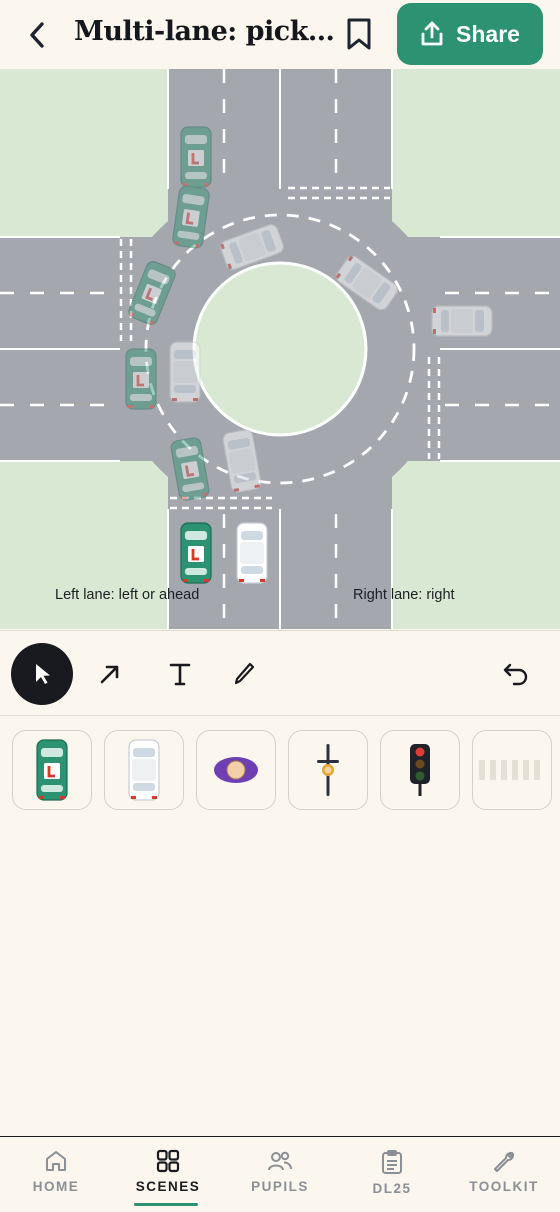 Image resolution: width=560 pixels, height=1212 pixels. What do you see at coordinates (432, 33) in the screenshot?
I see `share-upload-icon` at bounding box center [432, 33].